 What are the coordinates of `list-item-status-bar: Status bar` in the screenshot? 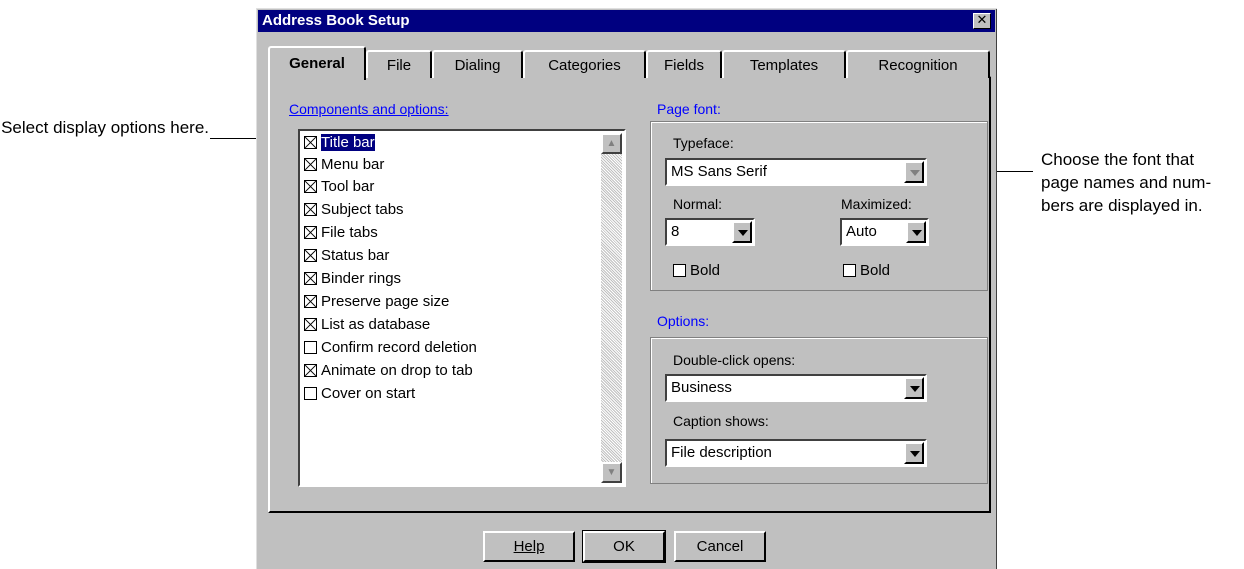 It's located at (346, 256).